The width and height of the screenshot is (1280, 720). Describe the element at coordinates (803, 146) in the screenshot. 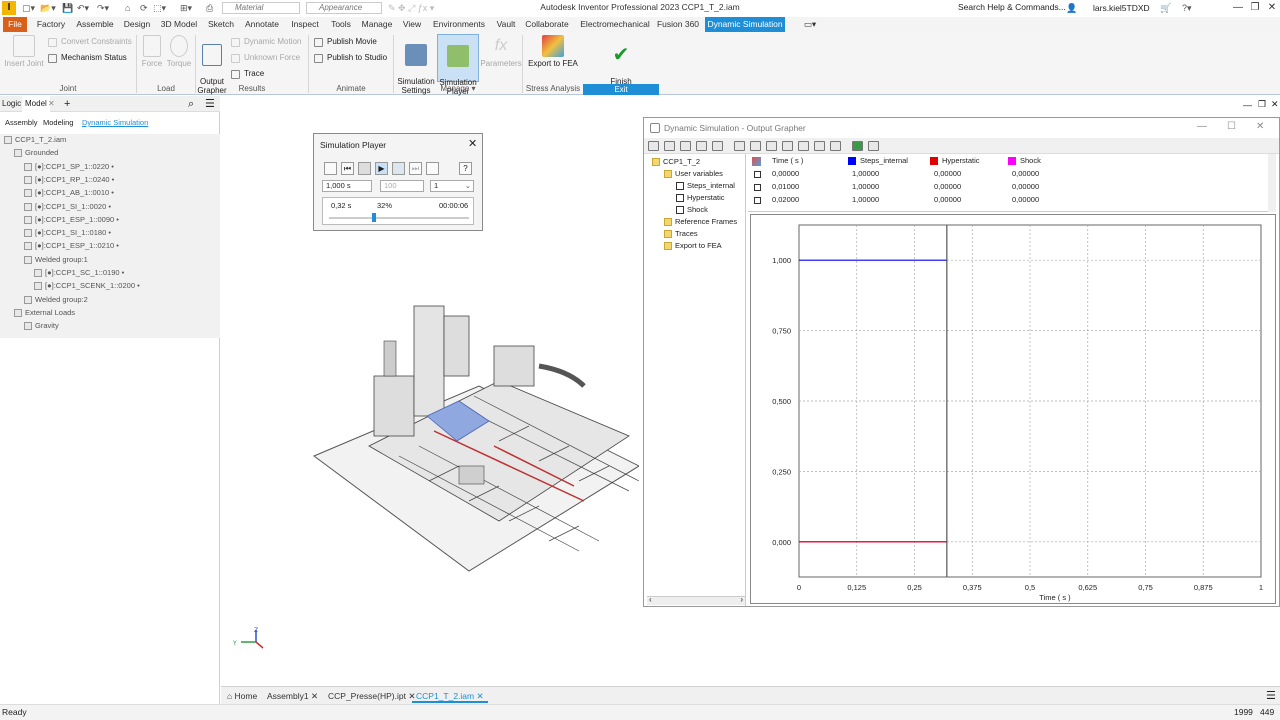

I see `print-icon` at that location.